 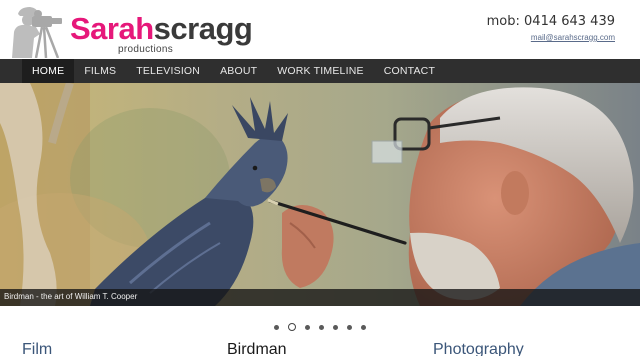 I want to click on nav-item-home: HOME, so click(x=48, y=71).